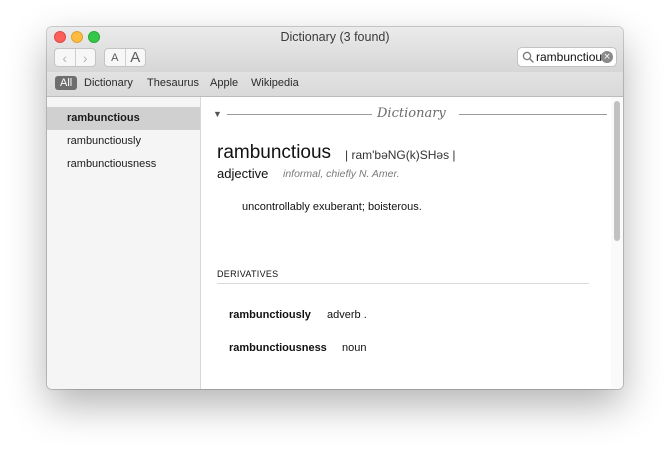 The image size is (670, 457). I want to click on scope-bar: All Dictionary Thesaurus Apple Wikipedia, so click(335, 84).